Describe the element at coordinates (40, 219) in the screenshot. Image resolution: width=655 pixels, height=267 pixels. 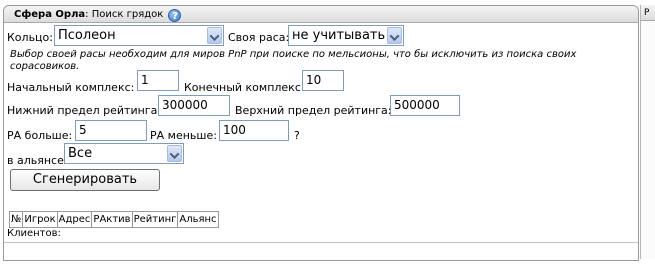
I see `column-player: Игрок` at that location.